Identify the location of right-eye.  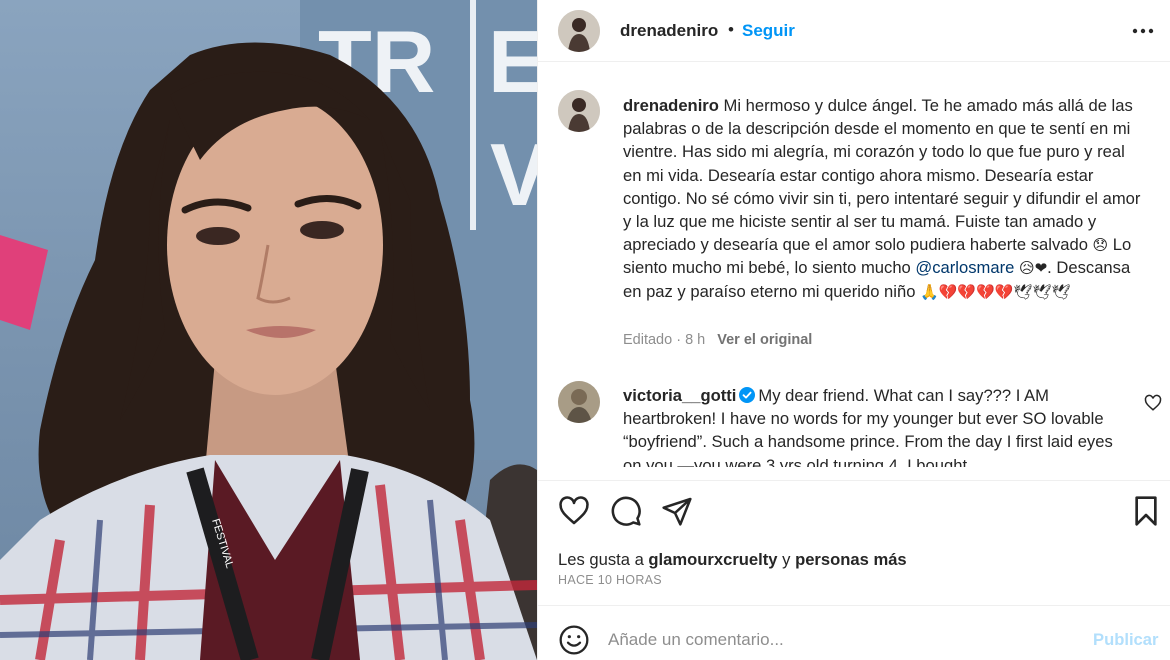
(322, 230).